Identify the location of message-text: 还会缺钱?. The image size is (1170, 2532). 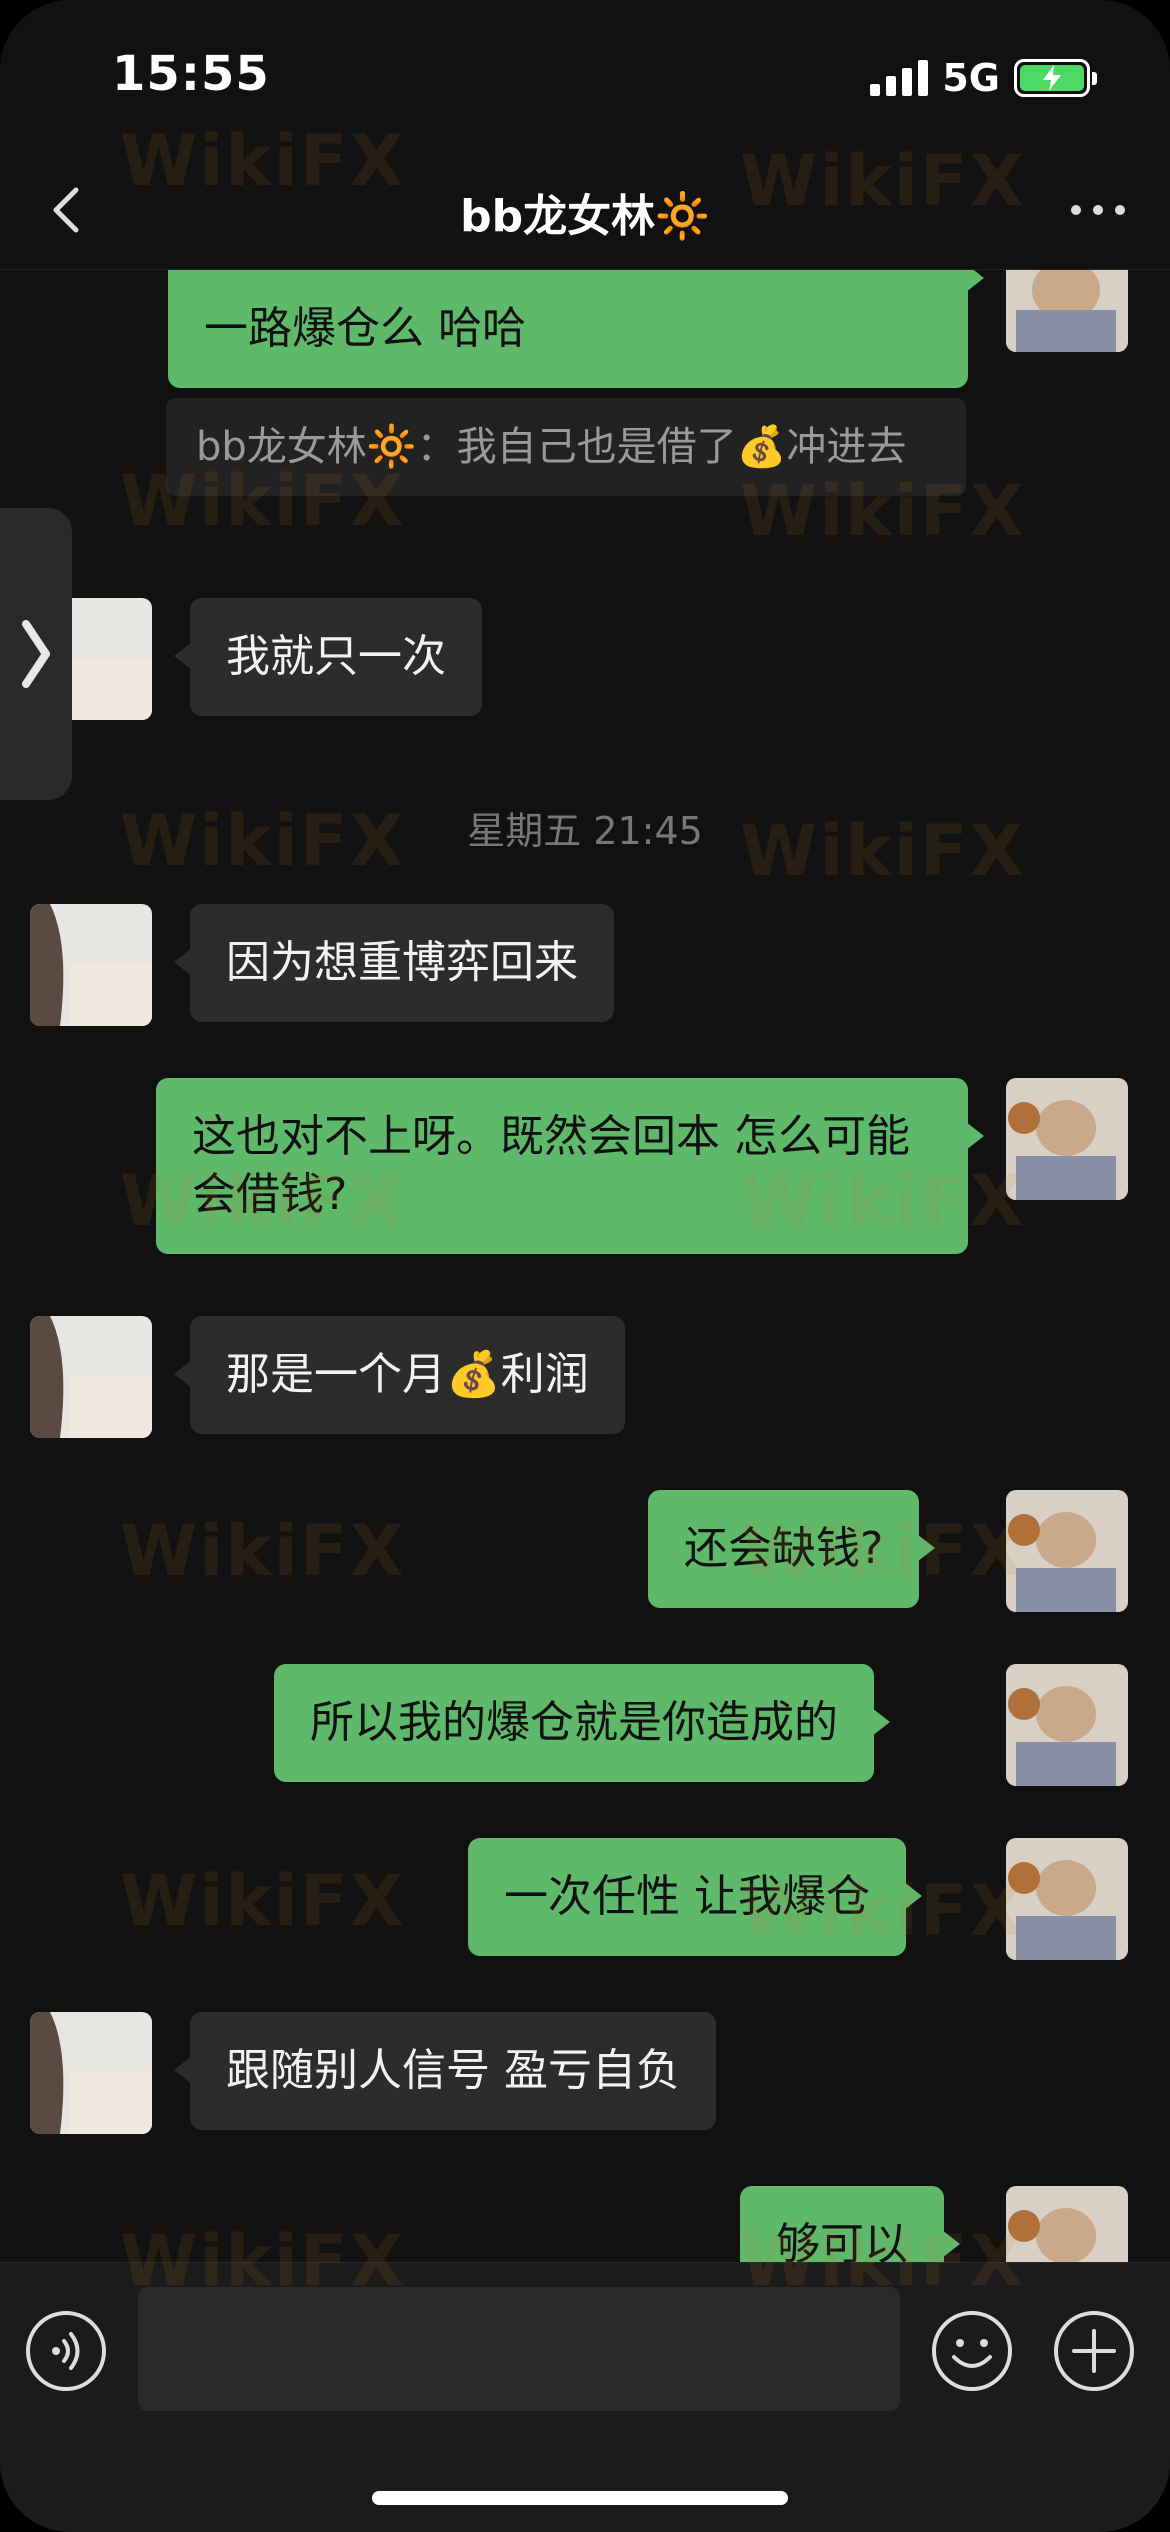
(784, 1548).